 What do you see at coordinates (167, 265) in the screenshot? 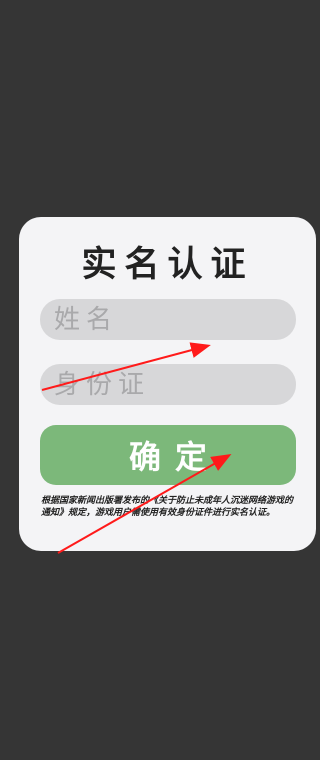
I see `dialog-title: 实名认证` at bounding box center [167, 265].